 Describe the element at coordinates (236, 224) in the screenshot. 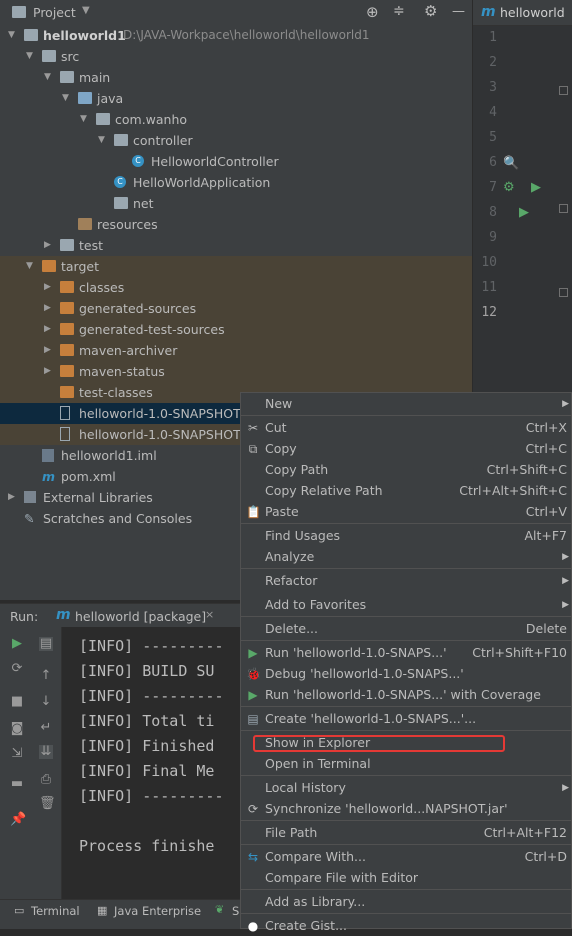

I see `tree-item: resources` at that location.